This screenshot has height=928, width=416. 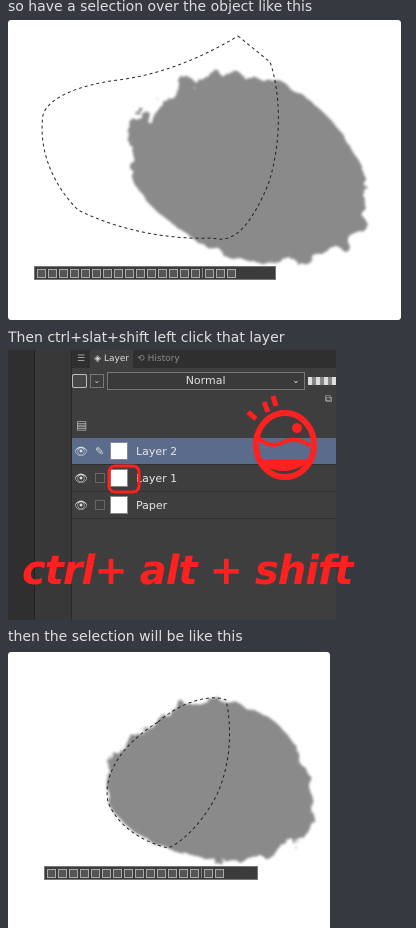 I want to click on click-highlight-circle, so click(x=124, y=479).